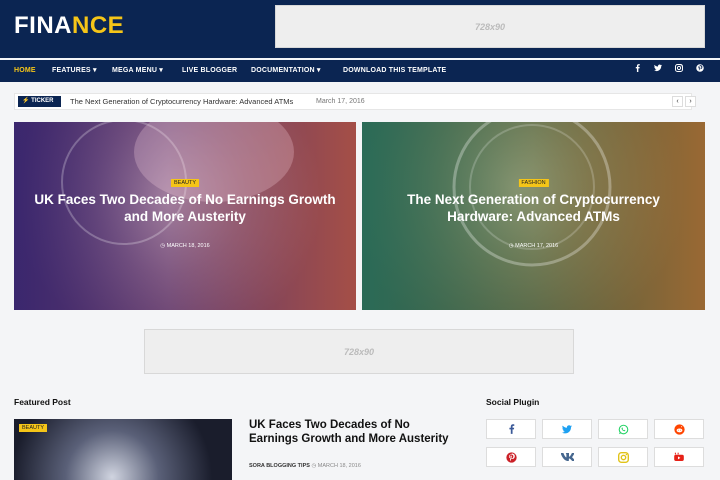  What do you see at coordinates (98, 25) in the screenshot?
I see `logo-text-part2: NCE` at bounding box center [98, 25].